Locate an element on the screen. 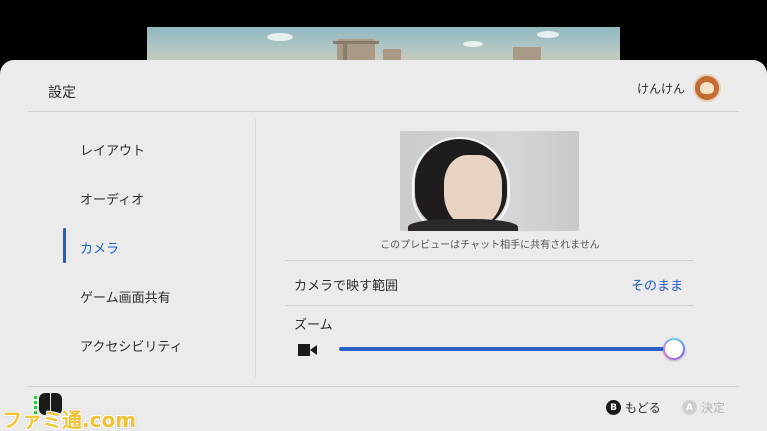  sidebar-divider is located at coordinates (255, 248).